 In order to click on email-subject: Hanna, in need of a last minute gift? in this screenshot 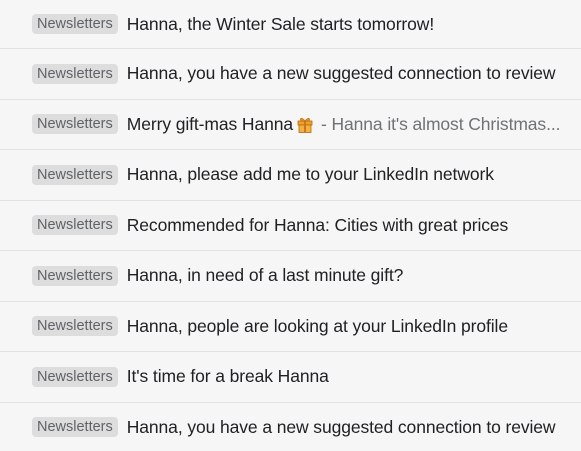, I will do `click(265, 275)`.